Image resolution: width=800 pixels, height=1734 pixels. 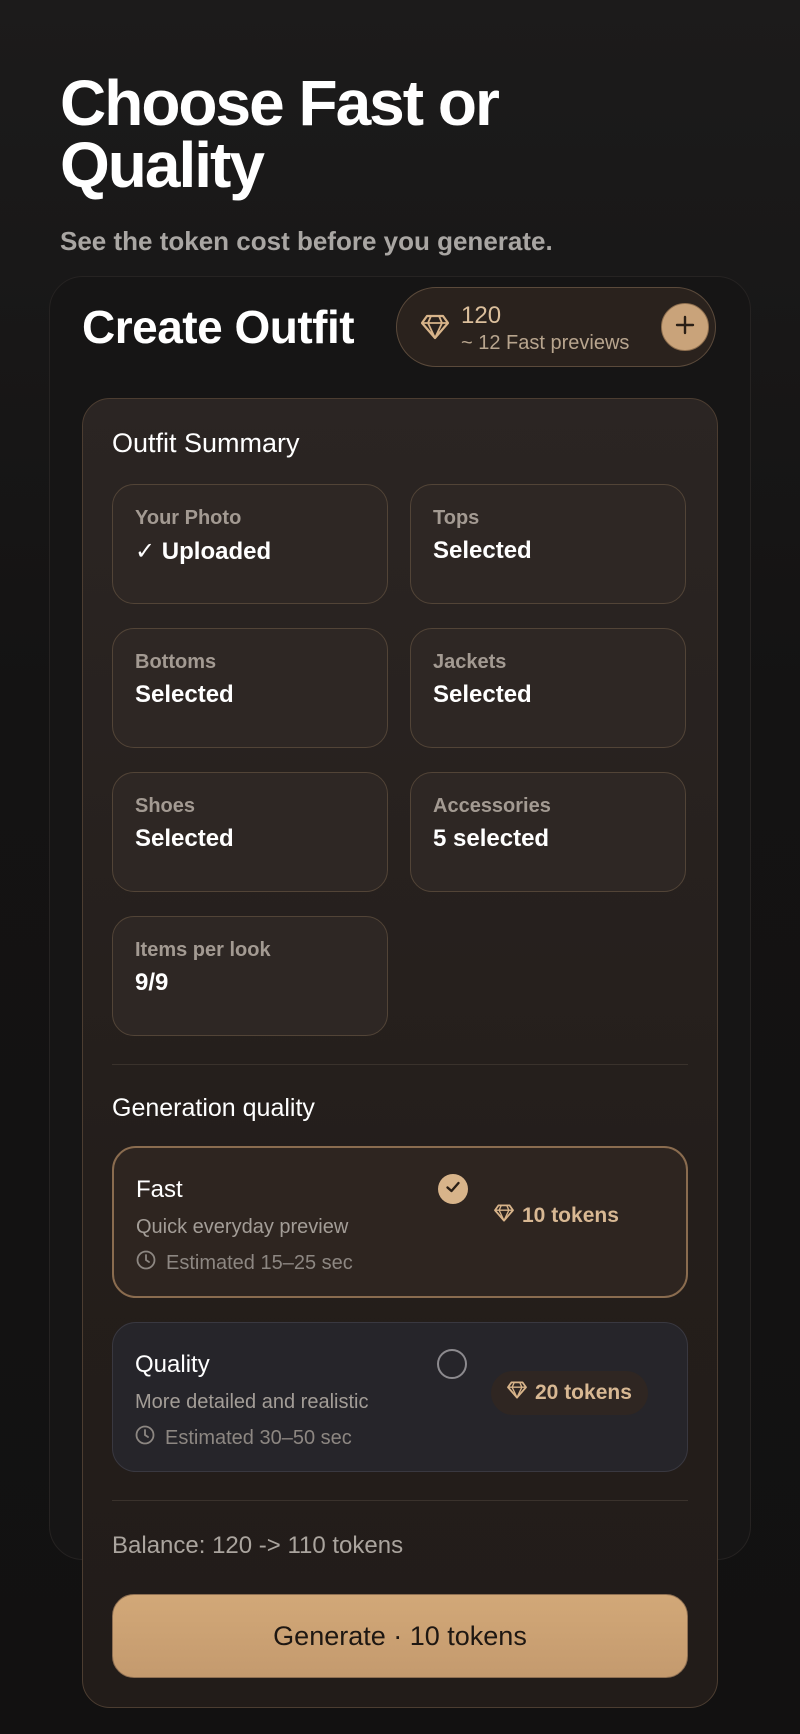 I want to click on generation-quality-title: Generation quality, so click(x=213, y=1108).